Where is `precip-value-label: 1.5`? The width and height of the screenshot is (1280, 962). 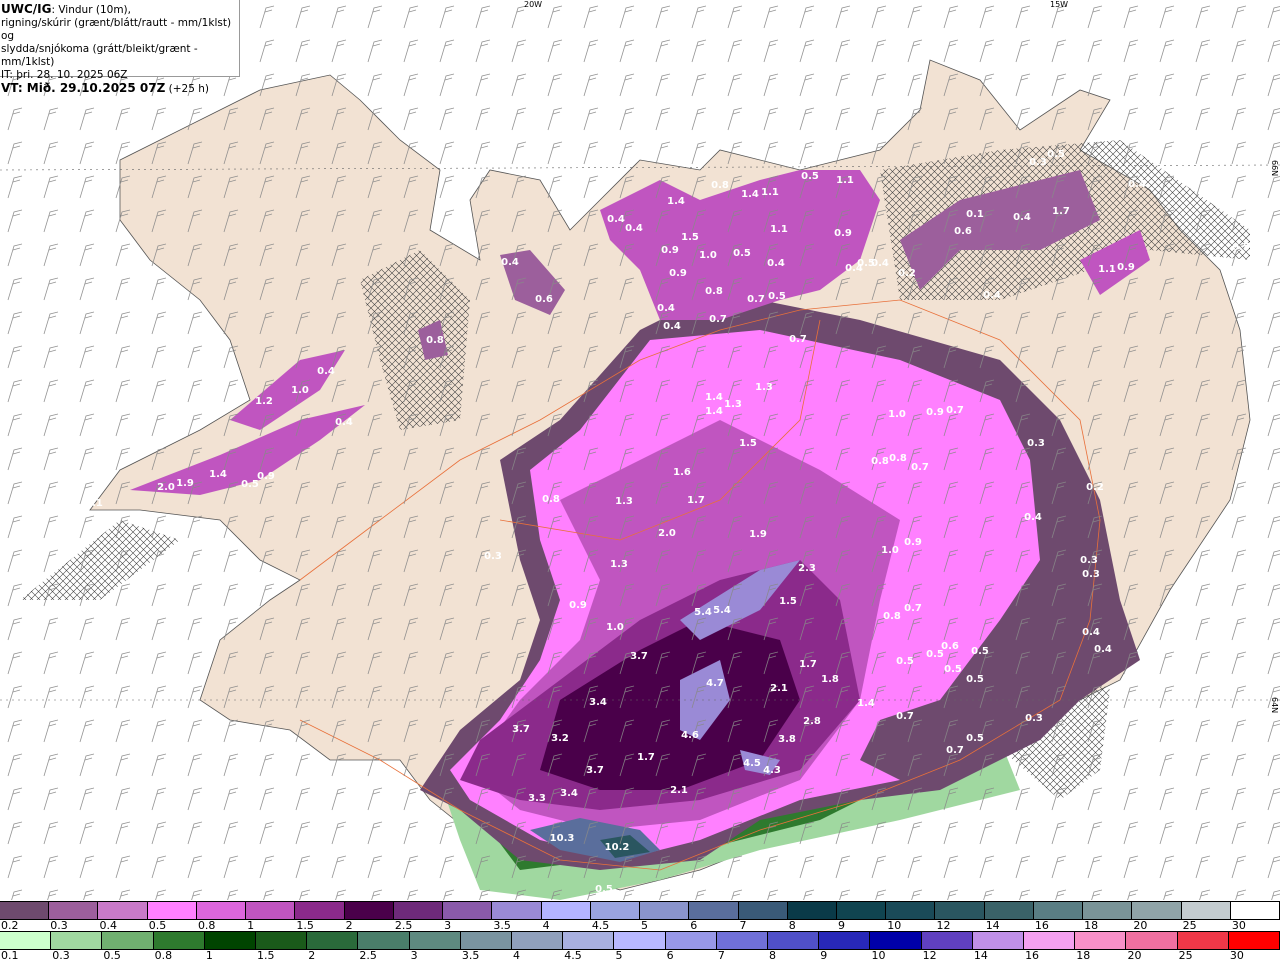
precip-value-label: 1.5 is located at coordinates (690, 237).